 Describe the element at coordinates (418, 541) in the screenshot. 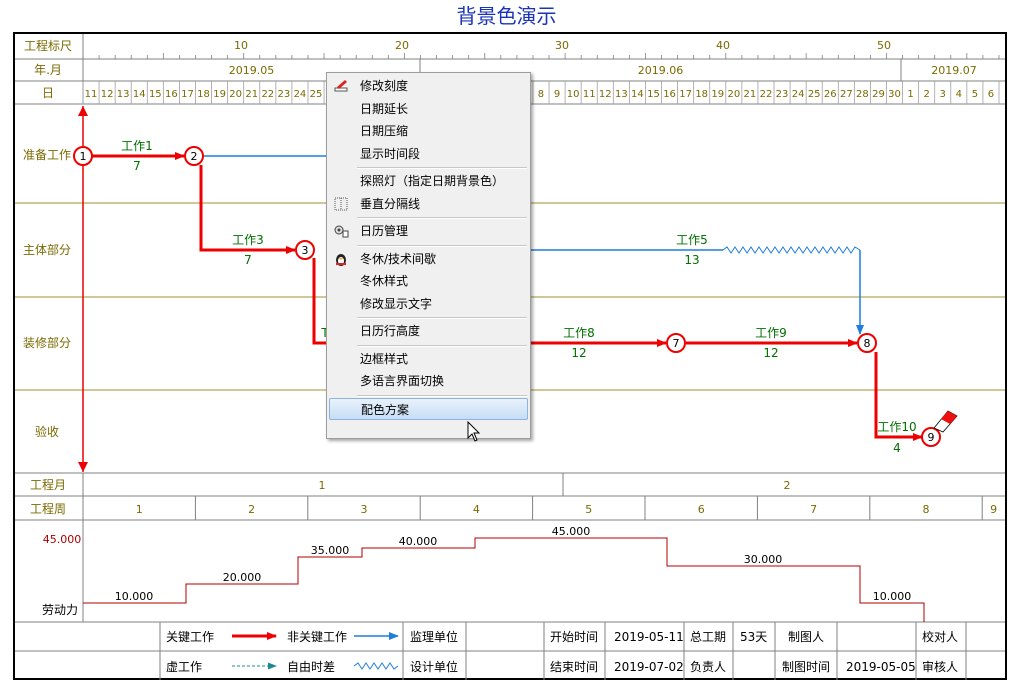

I see `labor-value: 40.000` at that location.